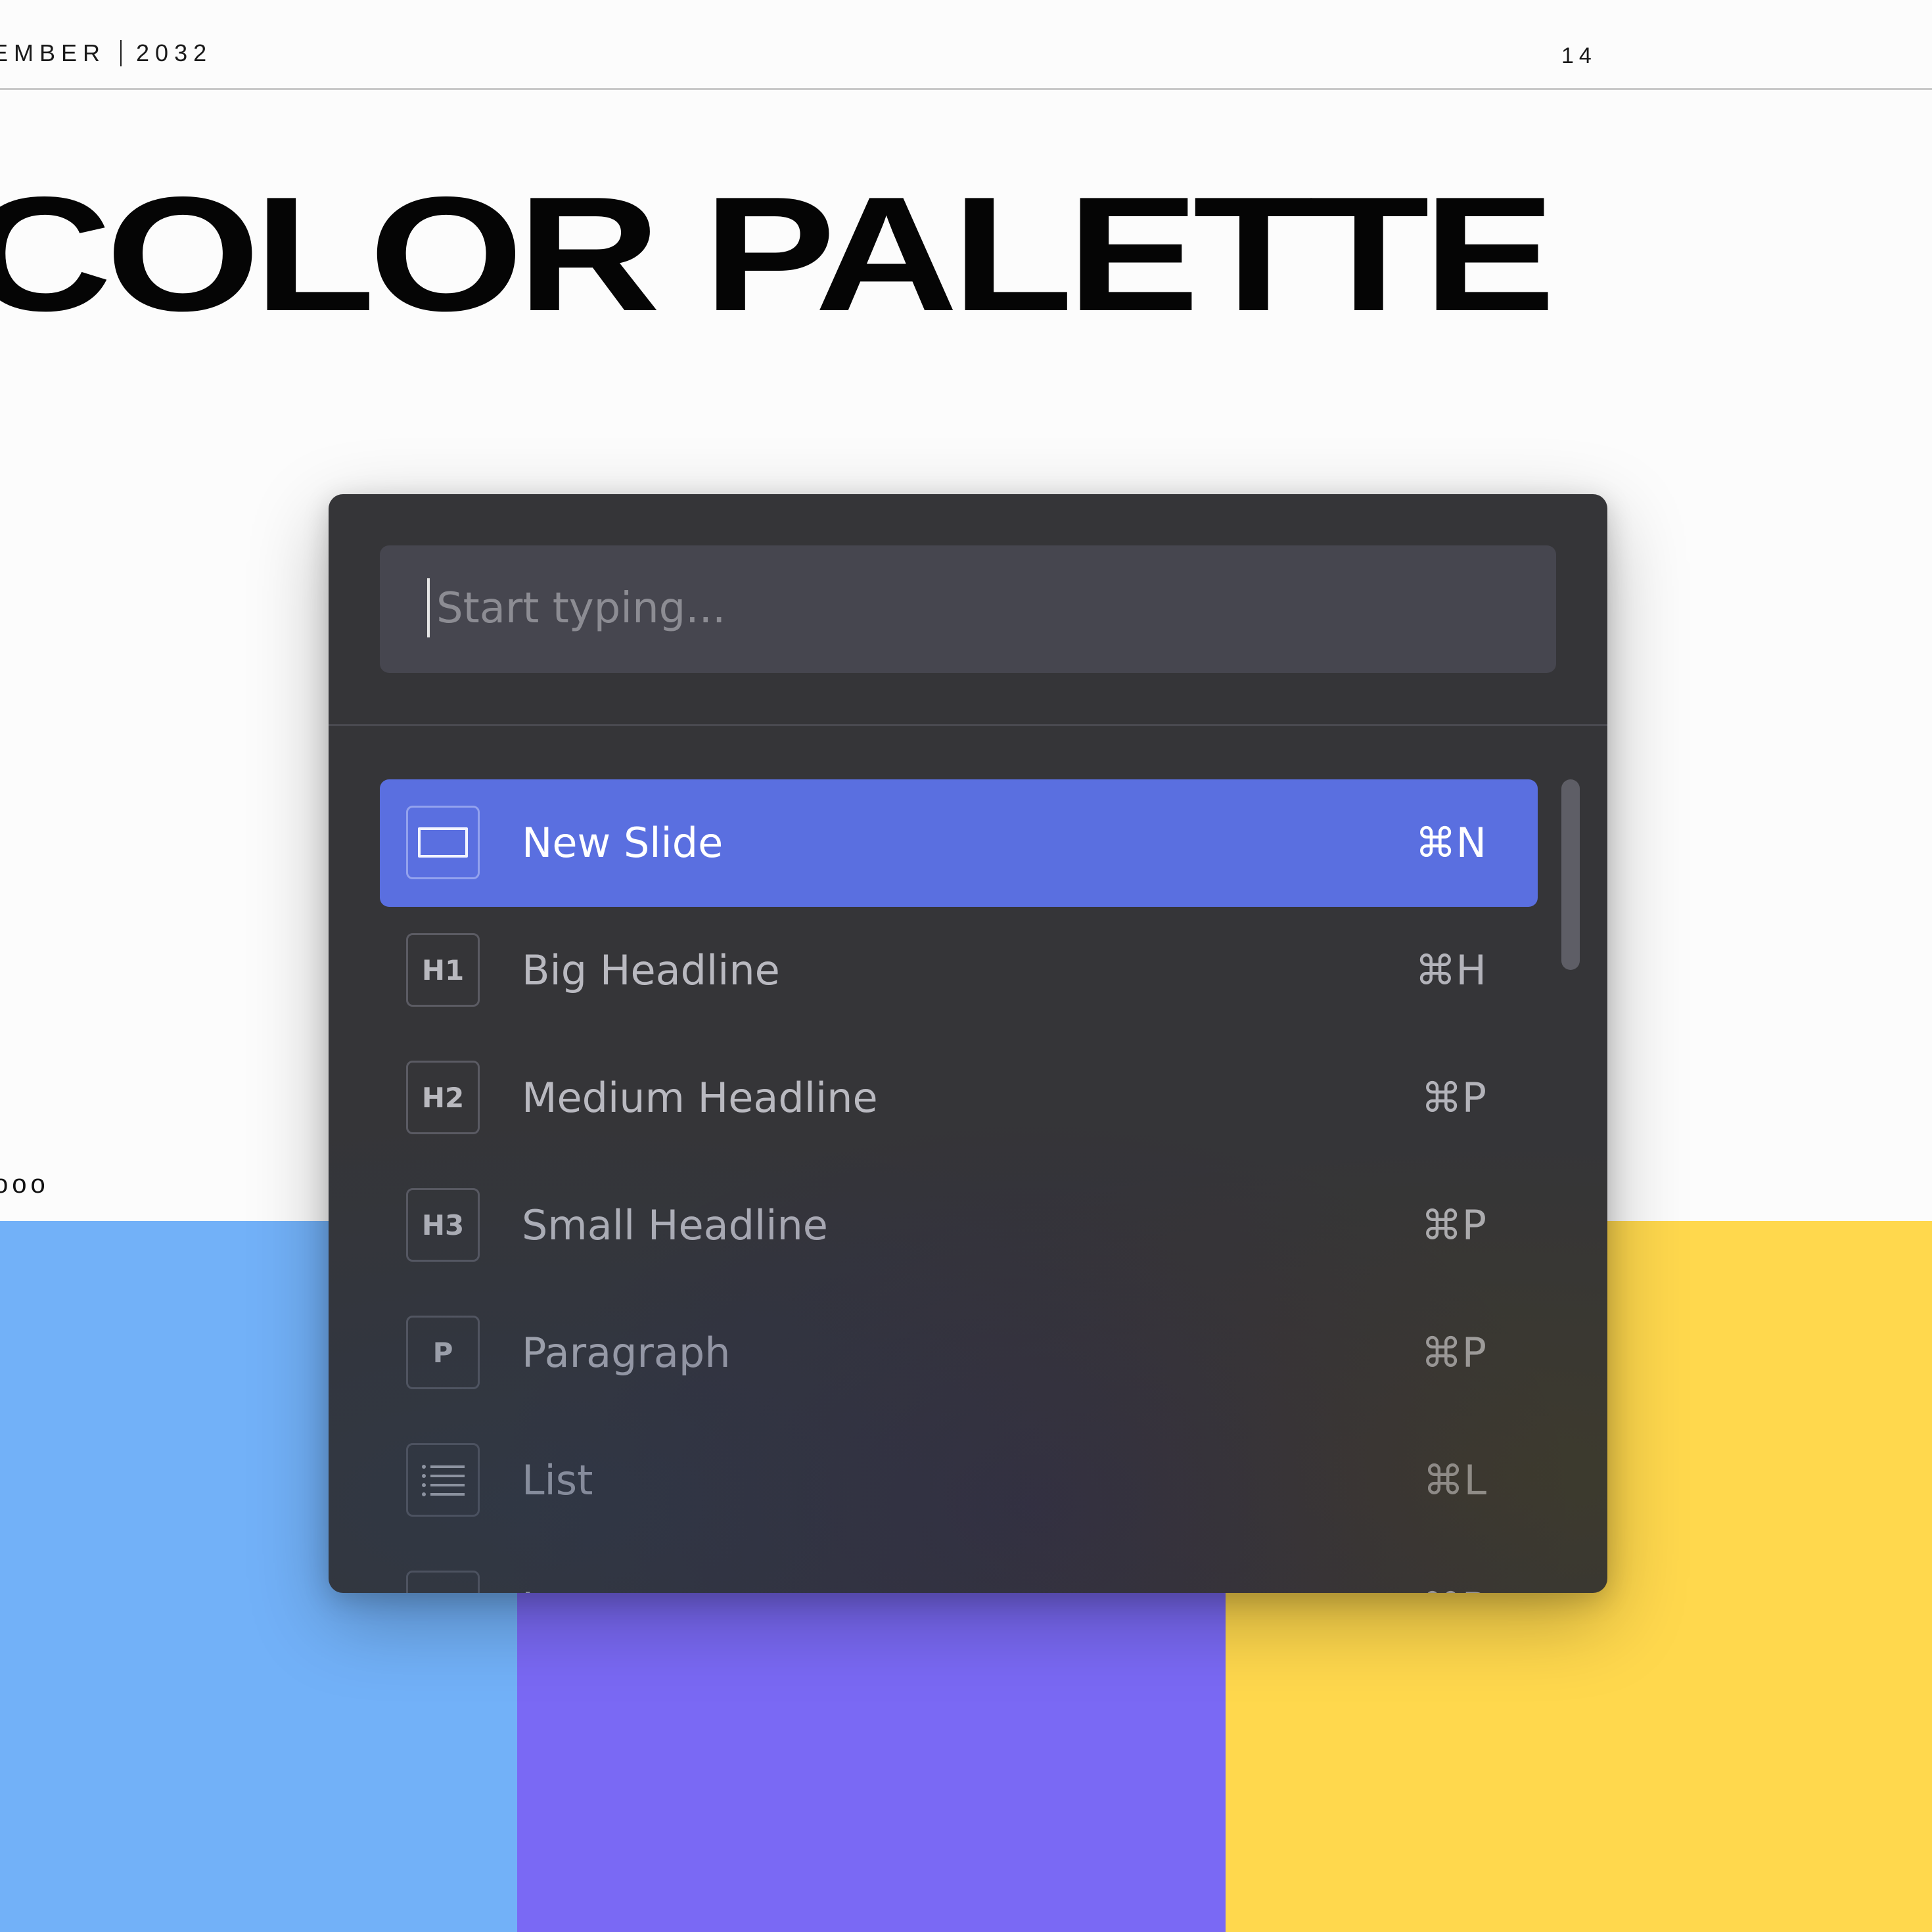 The width and height of the screenshot is (1932, 1932). Describe the element at coordinates (651, 970) in the screenshot. I see `command-label: Big Headline` at that location.